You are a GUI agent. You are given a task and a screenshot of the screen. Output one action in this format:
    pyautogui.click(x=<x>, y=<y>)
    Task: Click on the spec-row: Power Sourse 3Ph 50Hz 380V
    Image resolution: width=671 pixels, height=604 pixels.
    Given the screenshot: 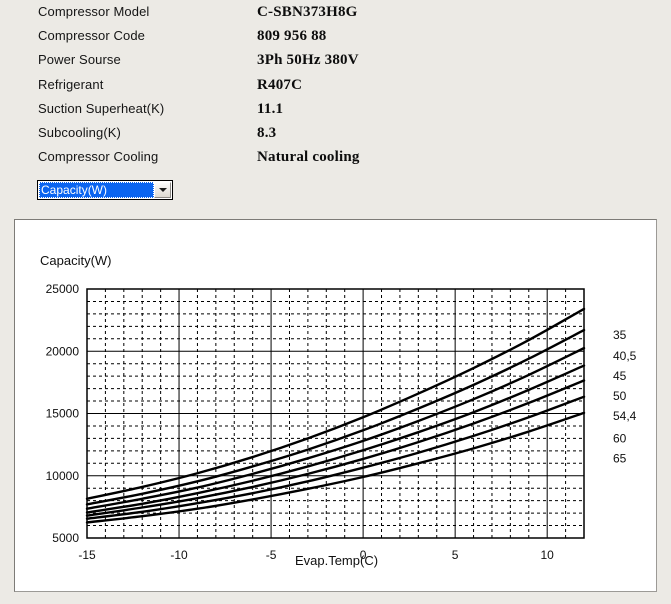 What is the action you would take?
    pyautogui.click(x=335, y=64)
    